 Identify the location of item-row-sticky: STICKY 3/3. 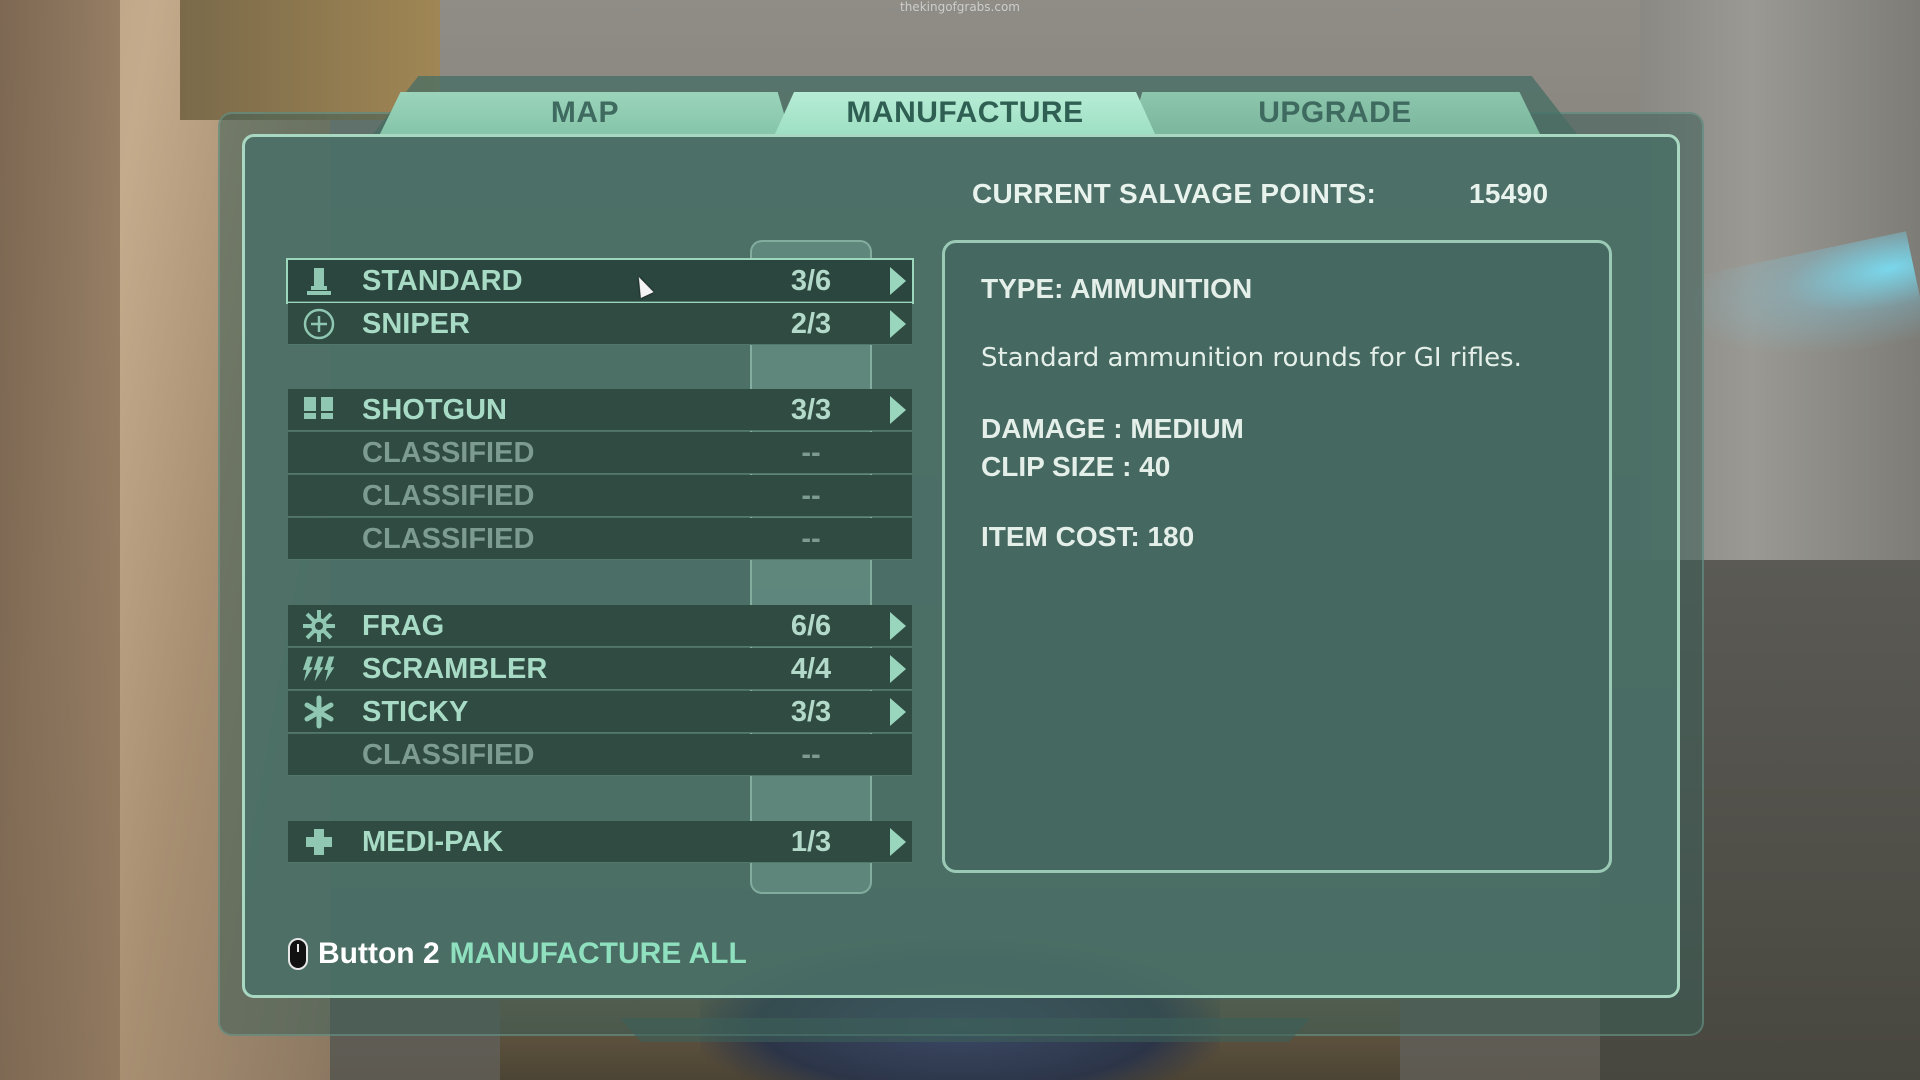
(600, 712).